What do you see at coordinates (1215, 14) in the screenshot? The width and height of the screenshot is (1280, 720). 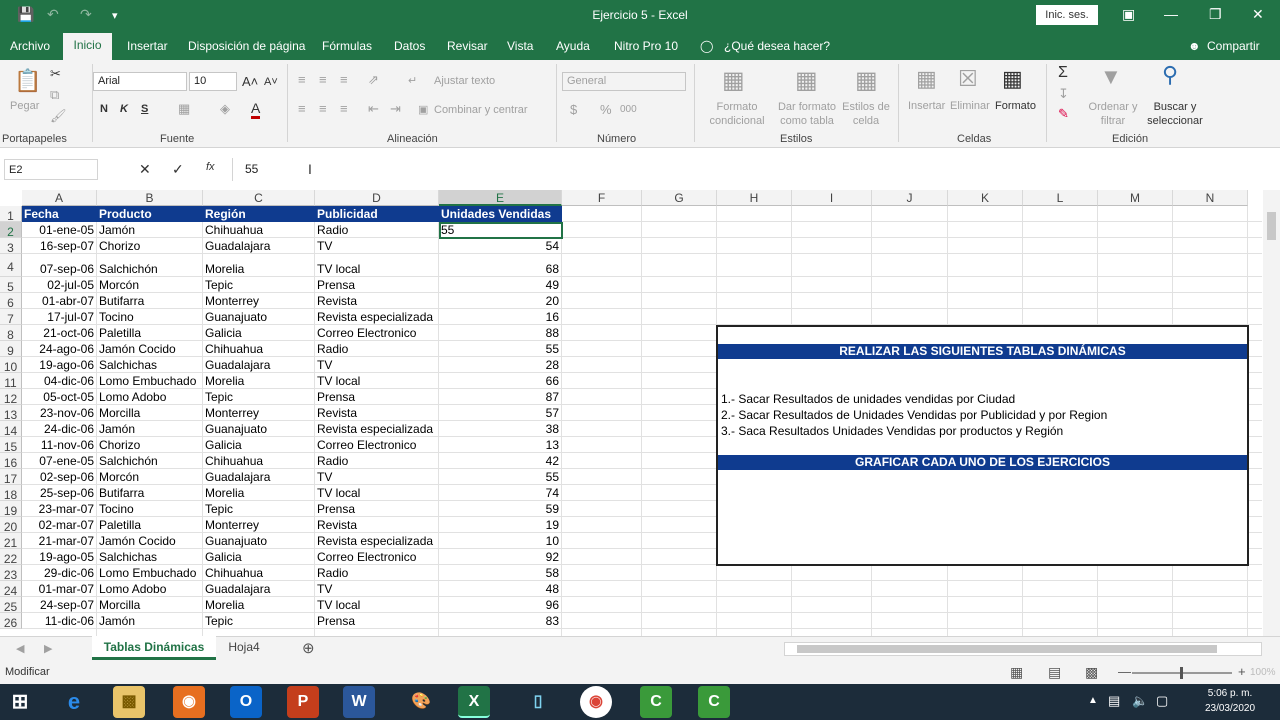 I see `restore-icon: ❐` at bounding box center [1215, 14].